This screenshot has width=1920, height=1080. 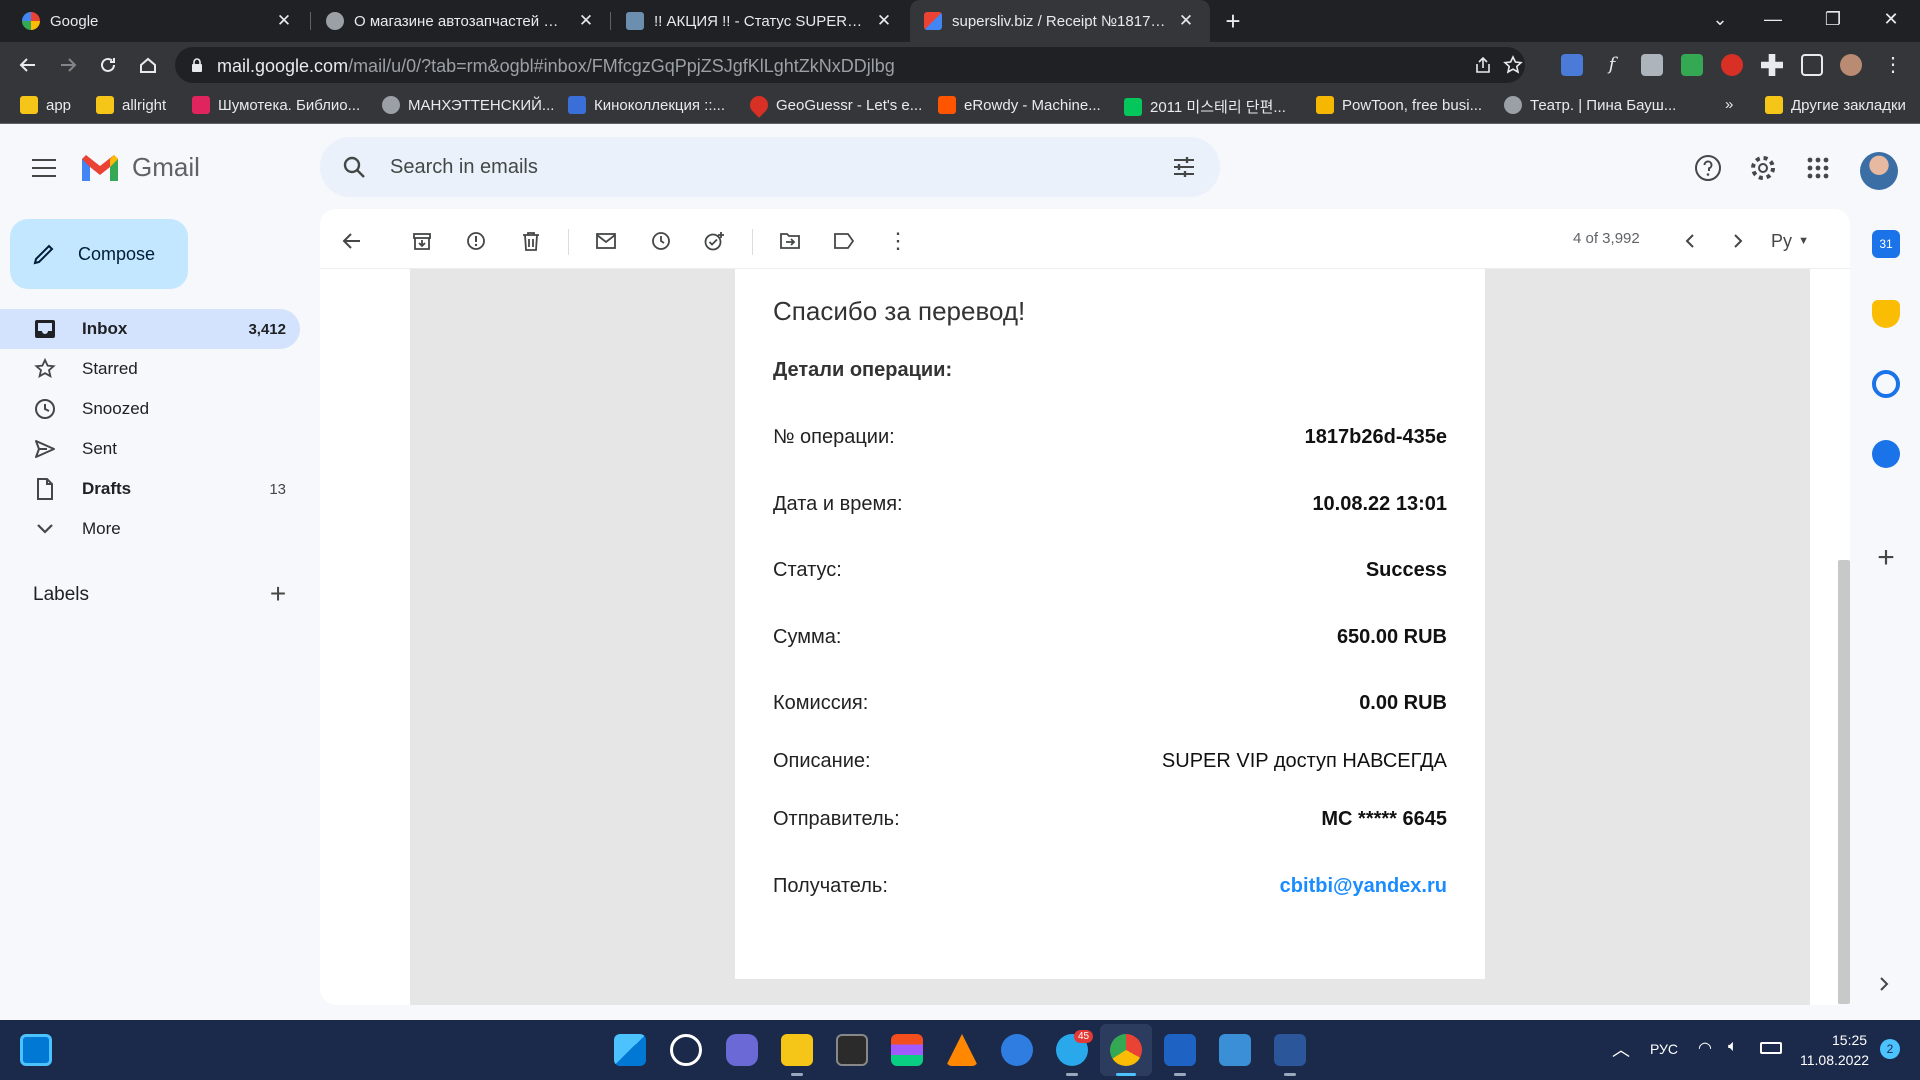 What do you see at coordinates (1705, 1048) in the screenshot?
I see `wifi-icon: ◠` at bounding box center [1705, 1048].